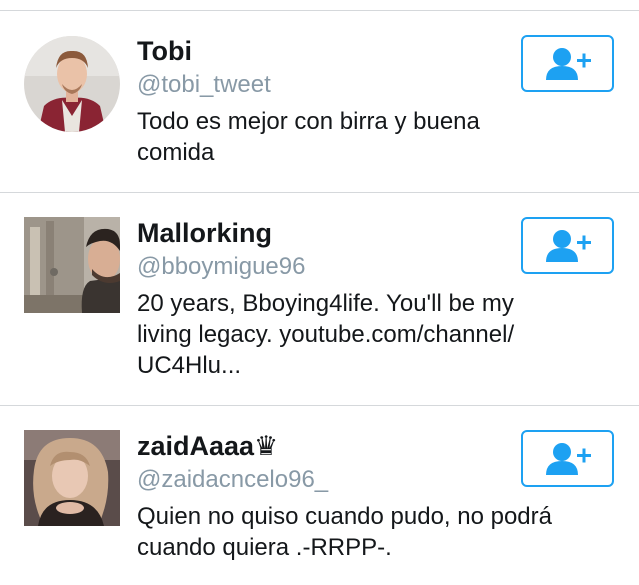  What do you see at coordinates (362, 137) in the screenshot?
I see `user-bio: Todo es mejor con birra y buena comida` at bounding box center [362, 137].